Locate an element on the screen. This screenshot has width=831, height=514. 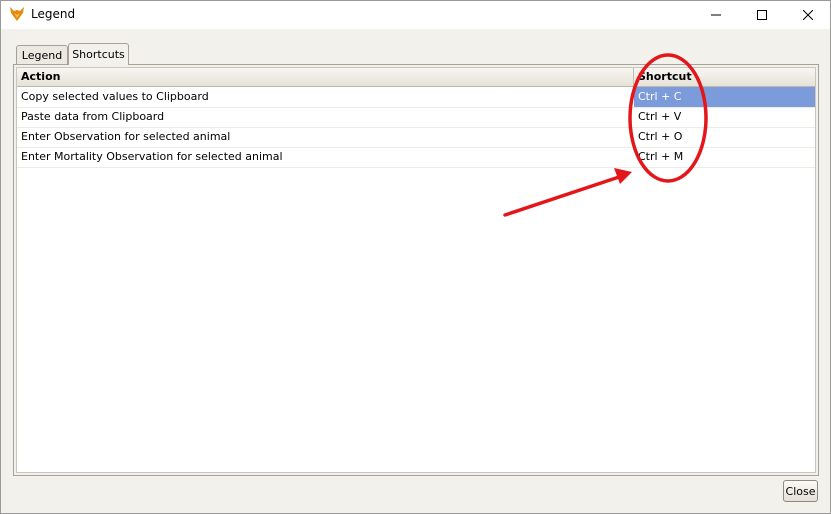
action-cell: Copy selected values to Clipboard is located at coordinates (115, 96).